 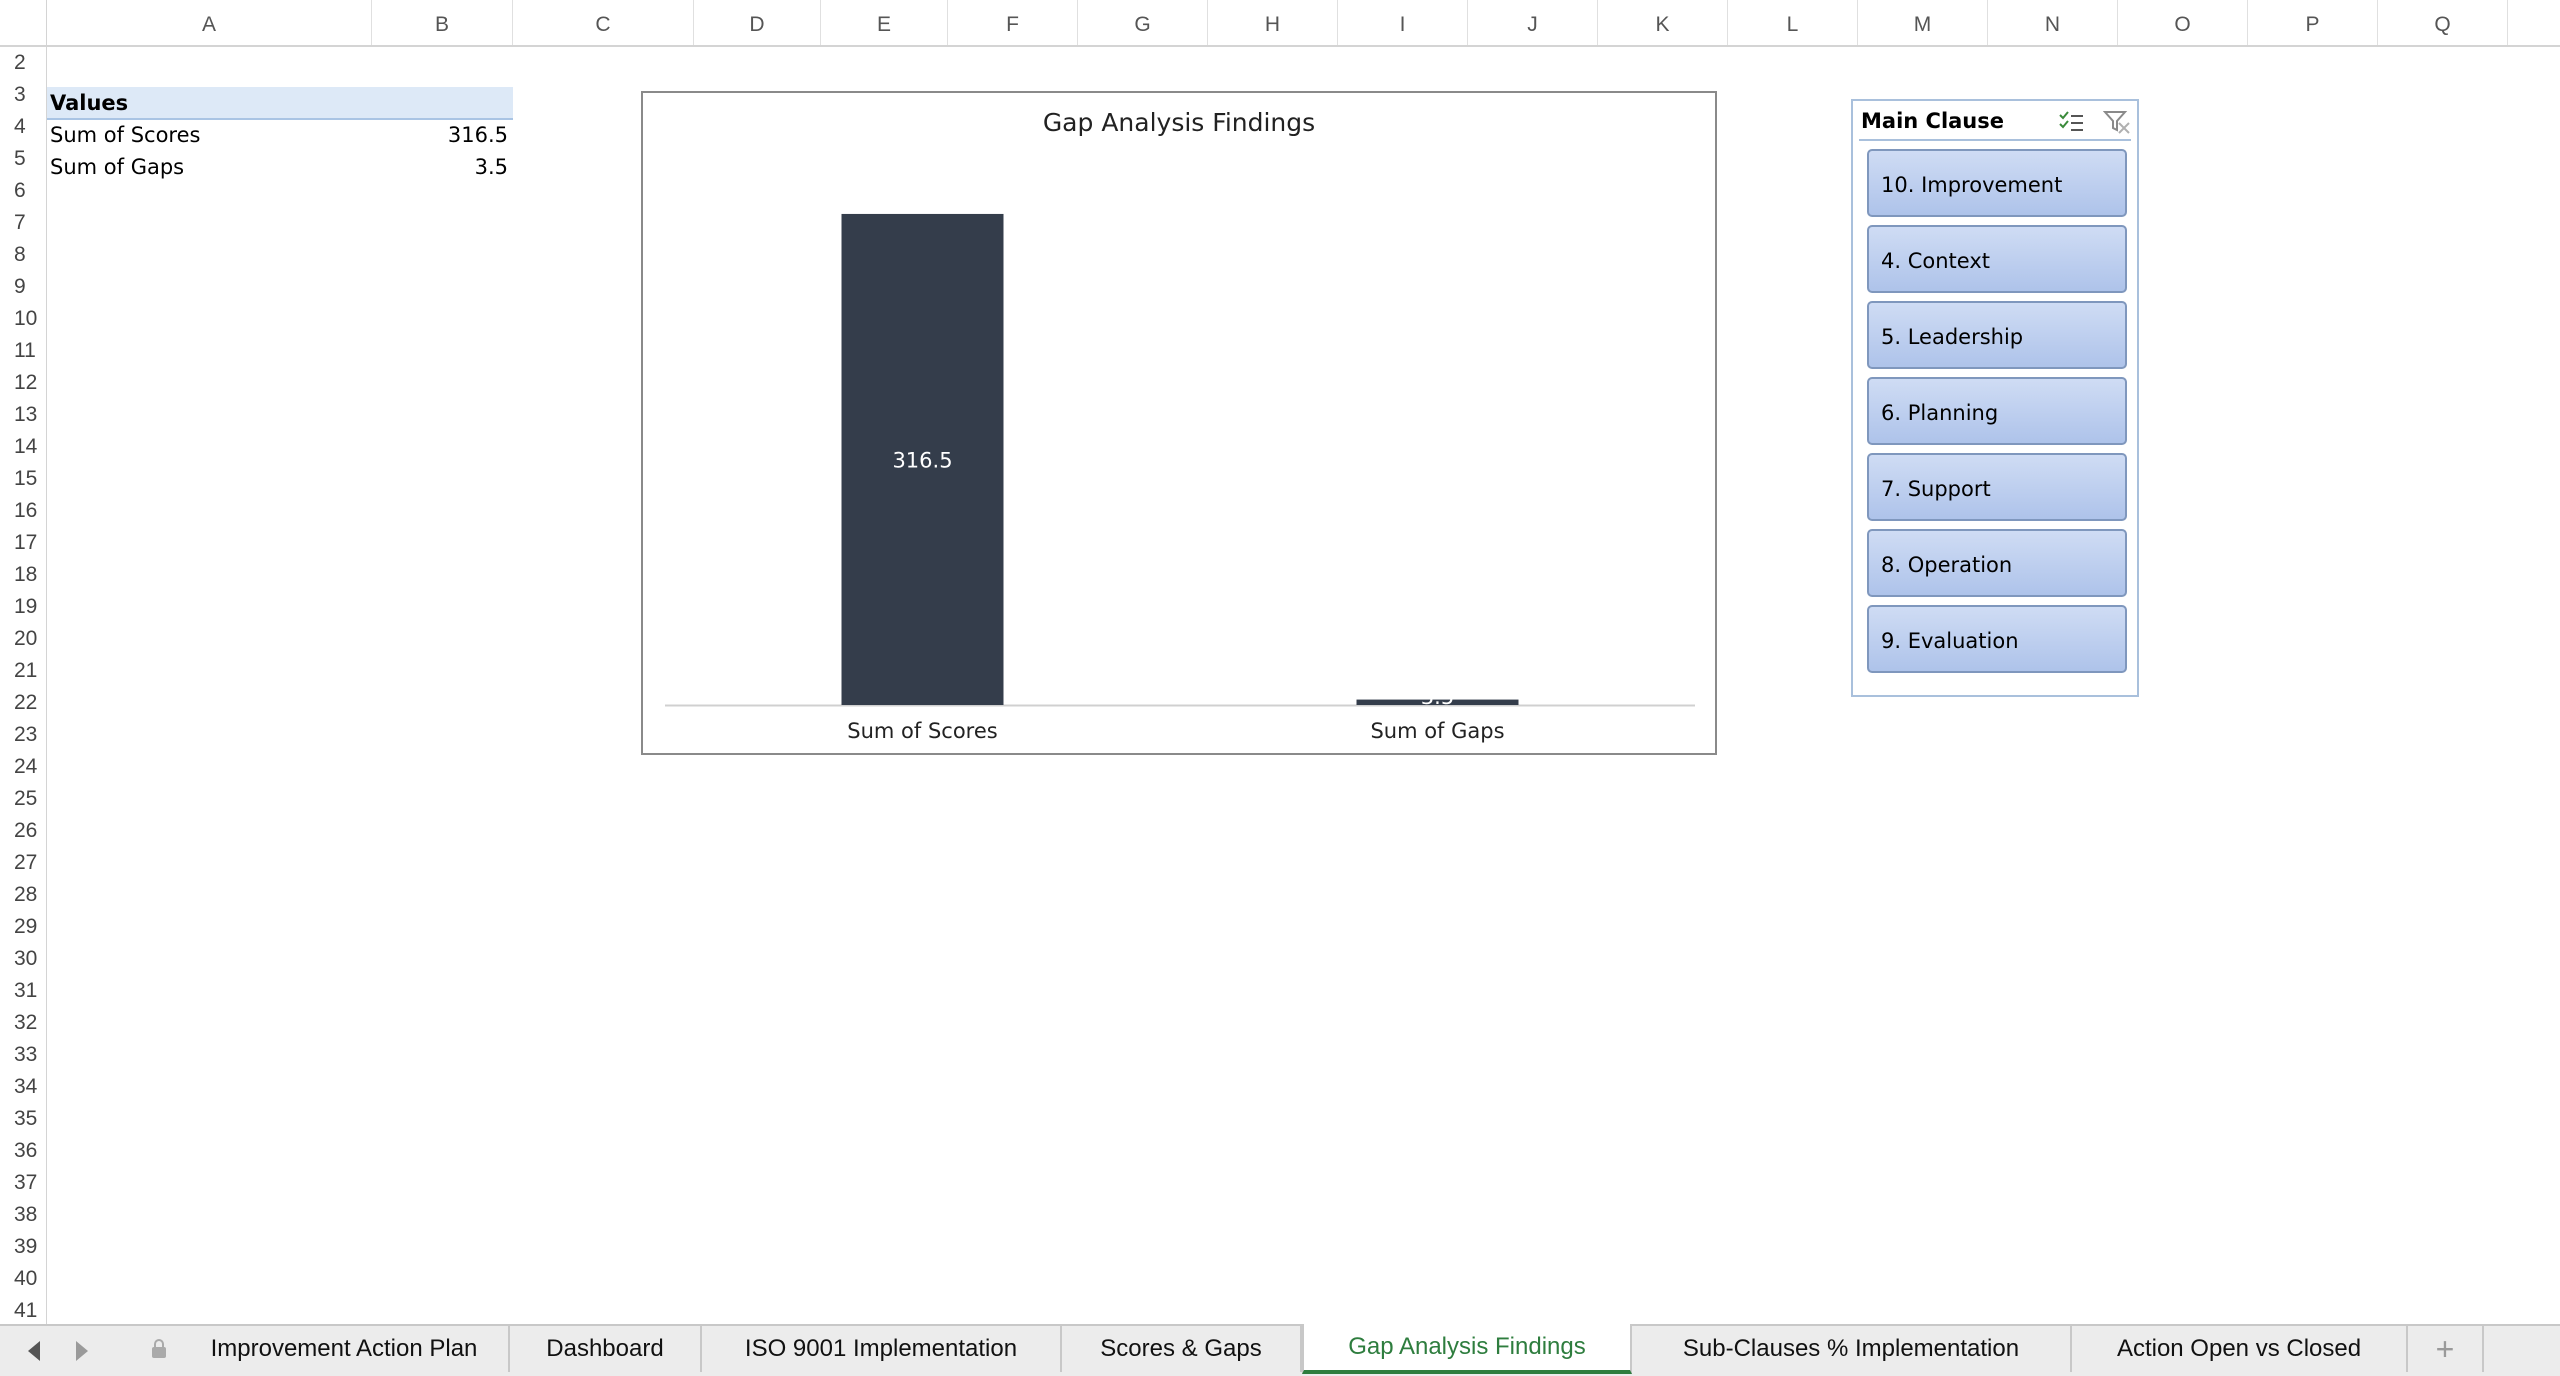 What do you see at coordinates (23, 863) in the screenshot?
I see `row-header-27: 27` at bounding box center [23, 863].